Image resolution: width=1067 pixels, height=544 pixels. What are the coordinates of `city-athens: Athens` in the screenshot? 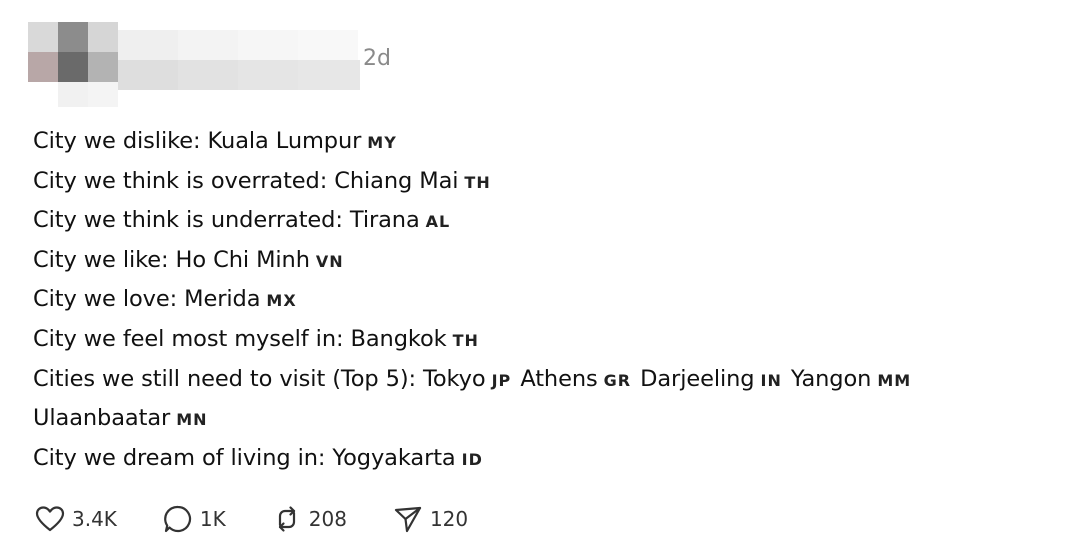 It's located at (559, 378).